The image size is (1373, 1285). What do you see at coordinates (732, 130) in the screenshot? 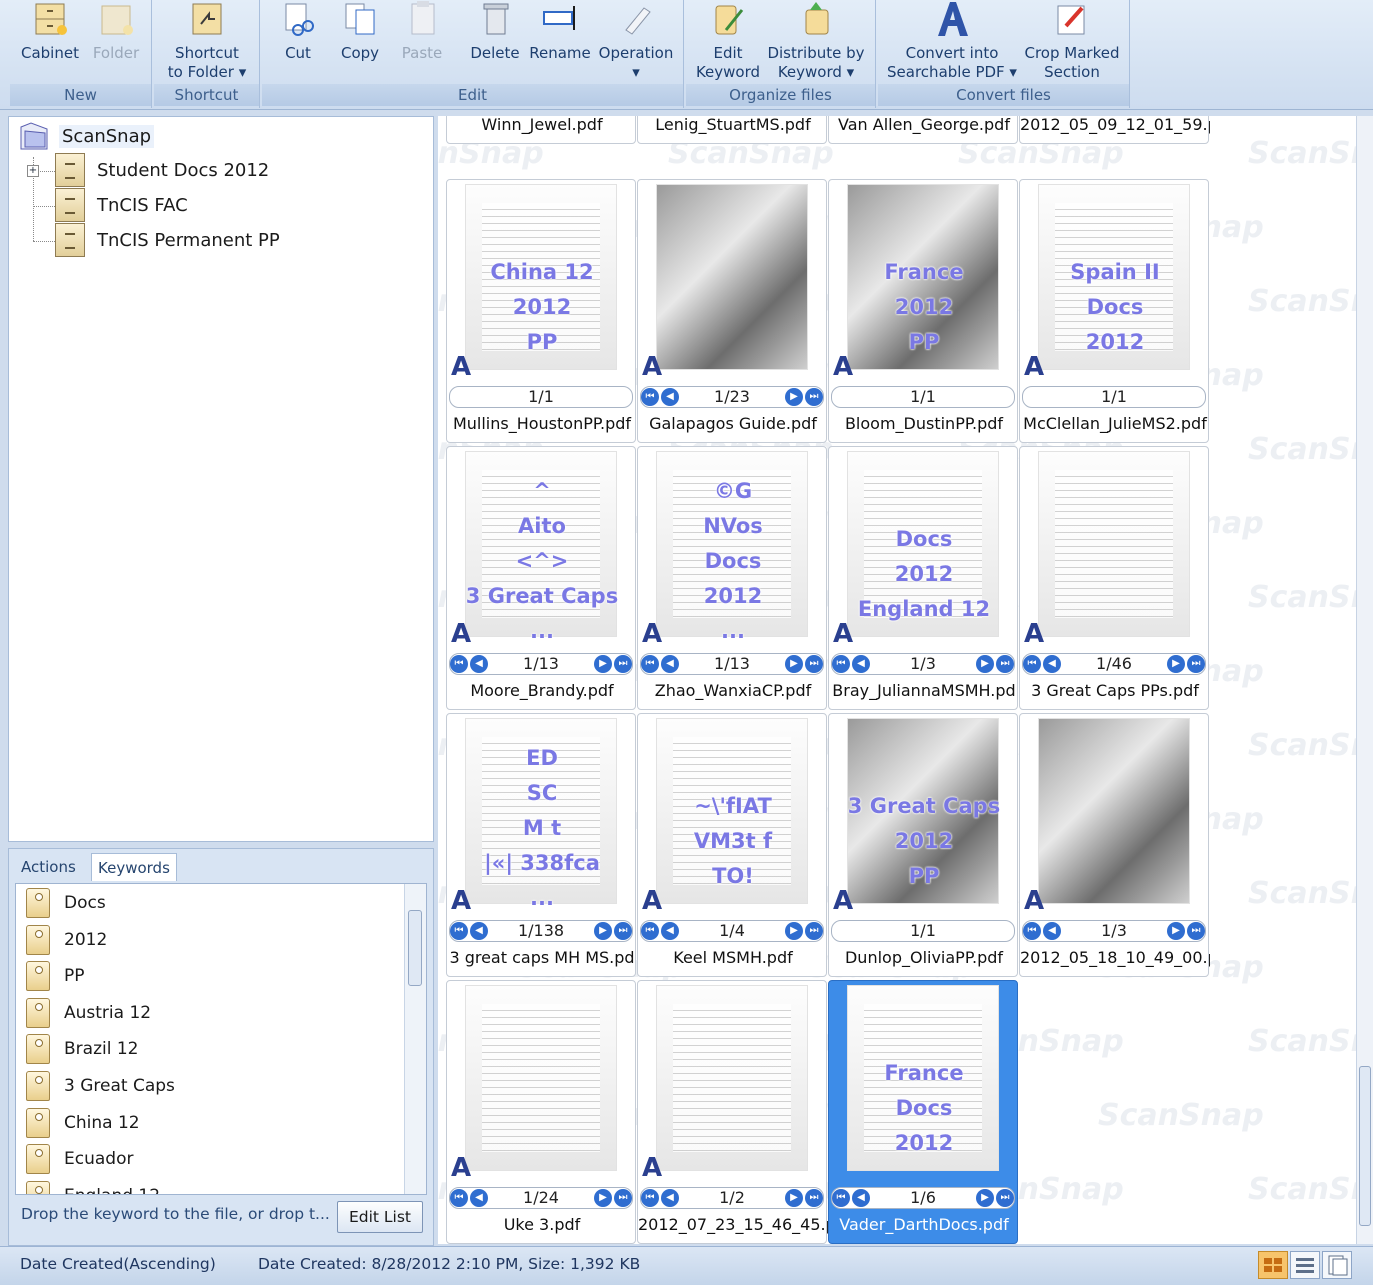
I see `file-thumbnail: 1/2⏮◀▶⏭Lenig_StuartMS.pdf` at bounding box center [732, 130].